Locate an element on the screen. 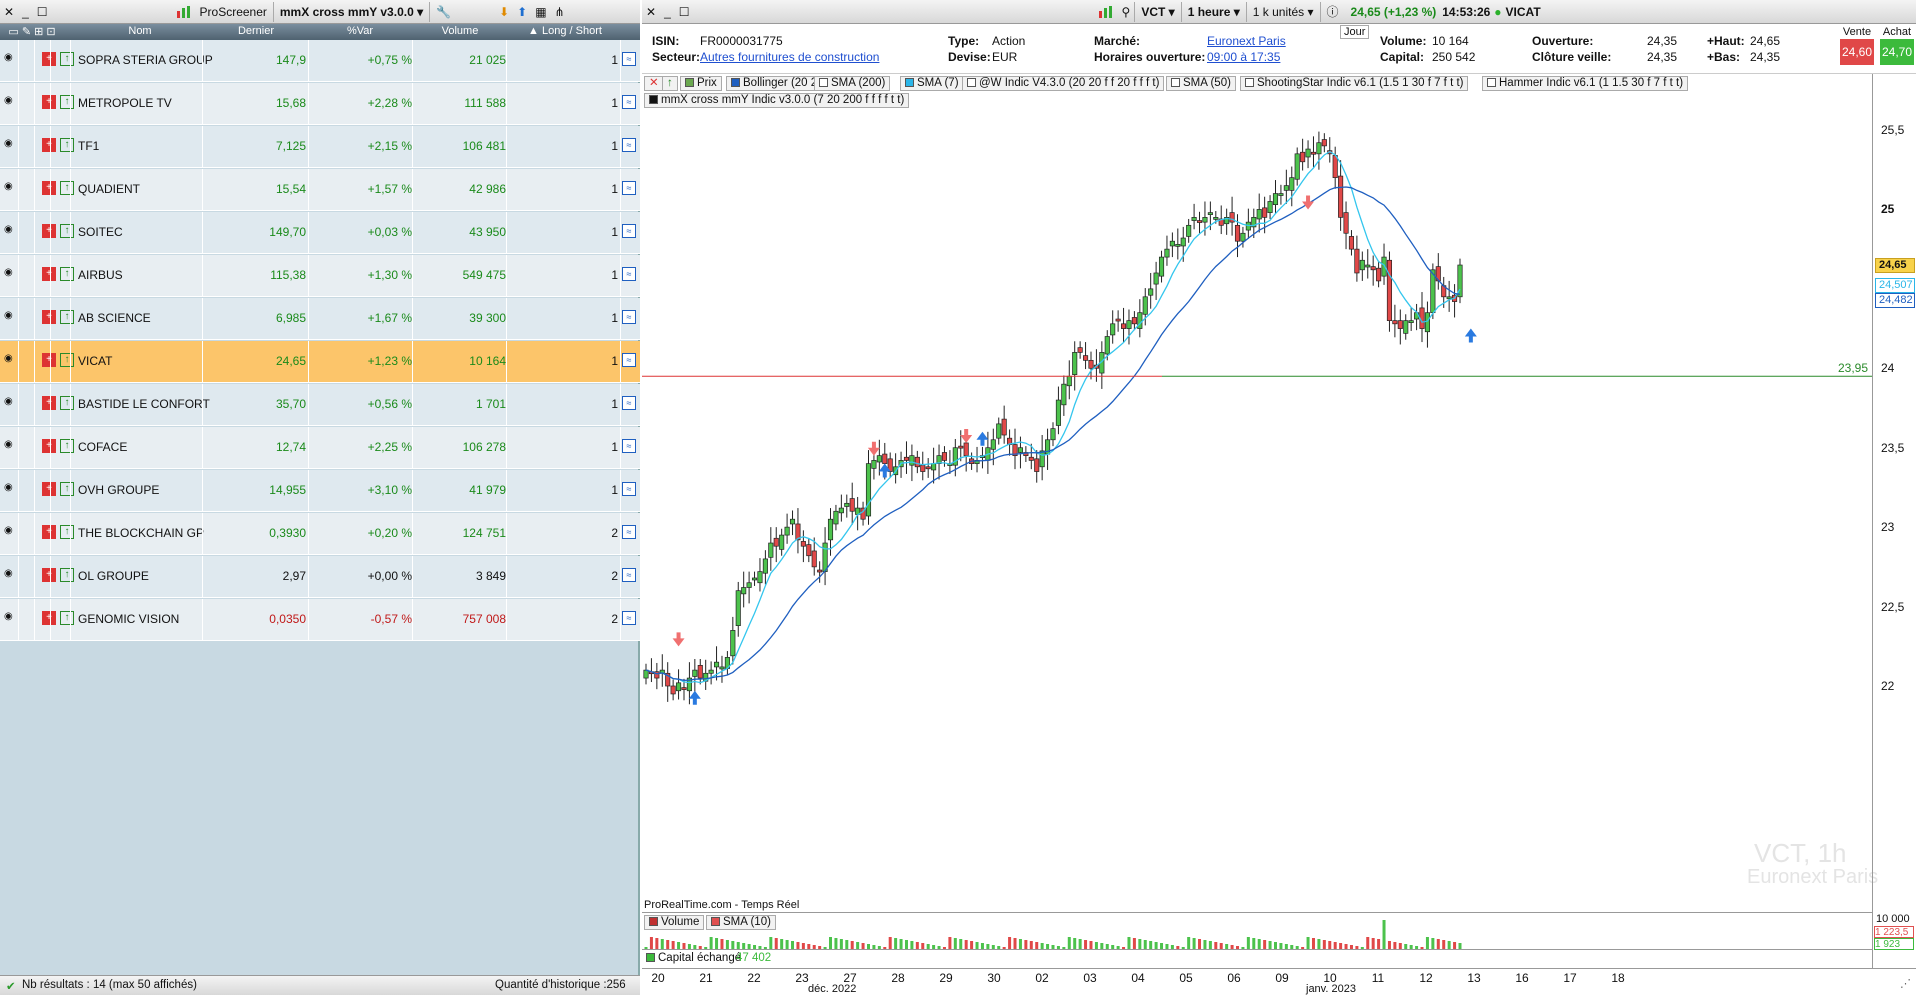  table-row: ◉ + ↑ VICAT 24,65 +1,23 % 10 164 1 ≈ is located at coordinates (320, 362).